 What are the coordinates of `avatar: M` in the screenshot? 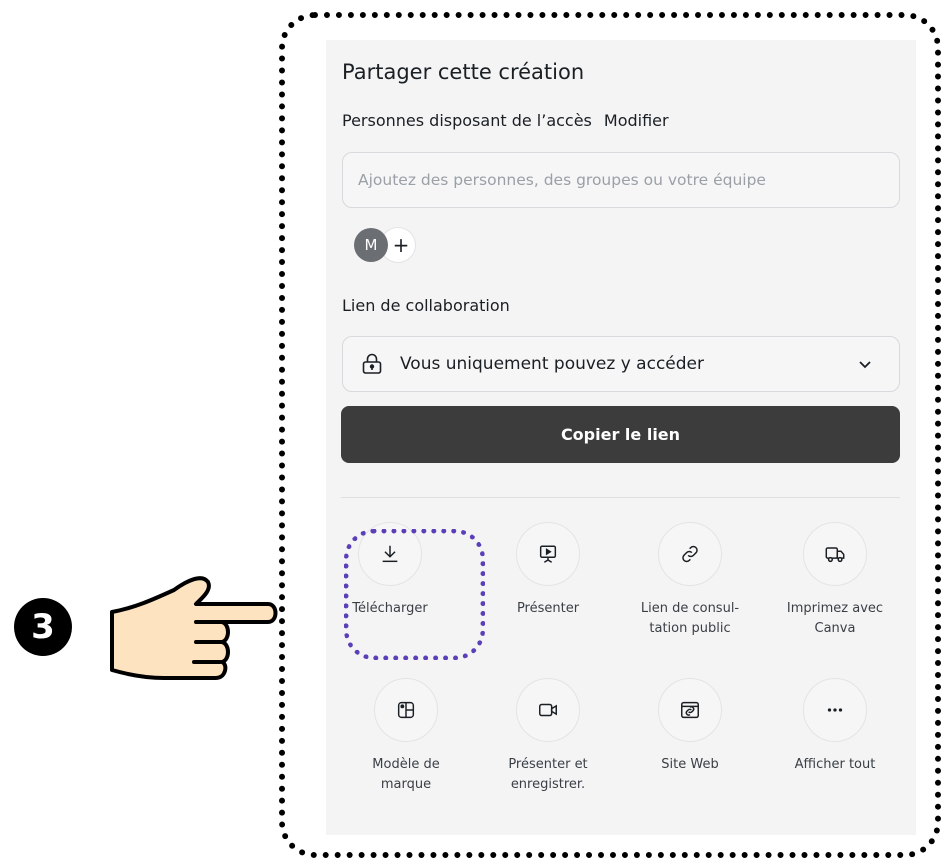 It's located at (371, 245).